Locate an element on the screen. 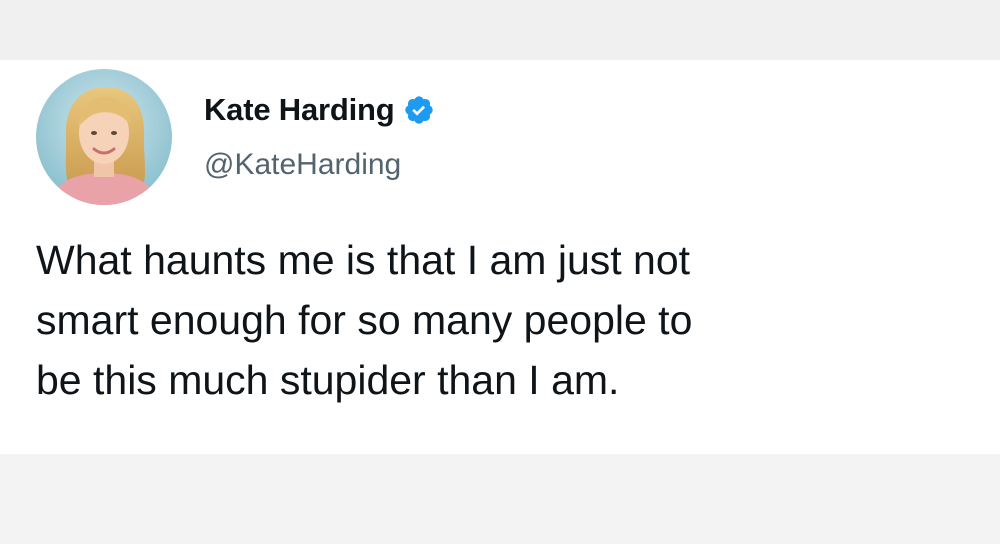 The height and width of the screenshot is (544, 1000). tweet-text-line: smart enough for so many people to is located at coordinates (364, 320).